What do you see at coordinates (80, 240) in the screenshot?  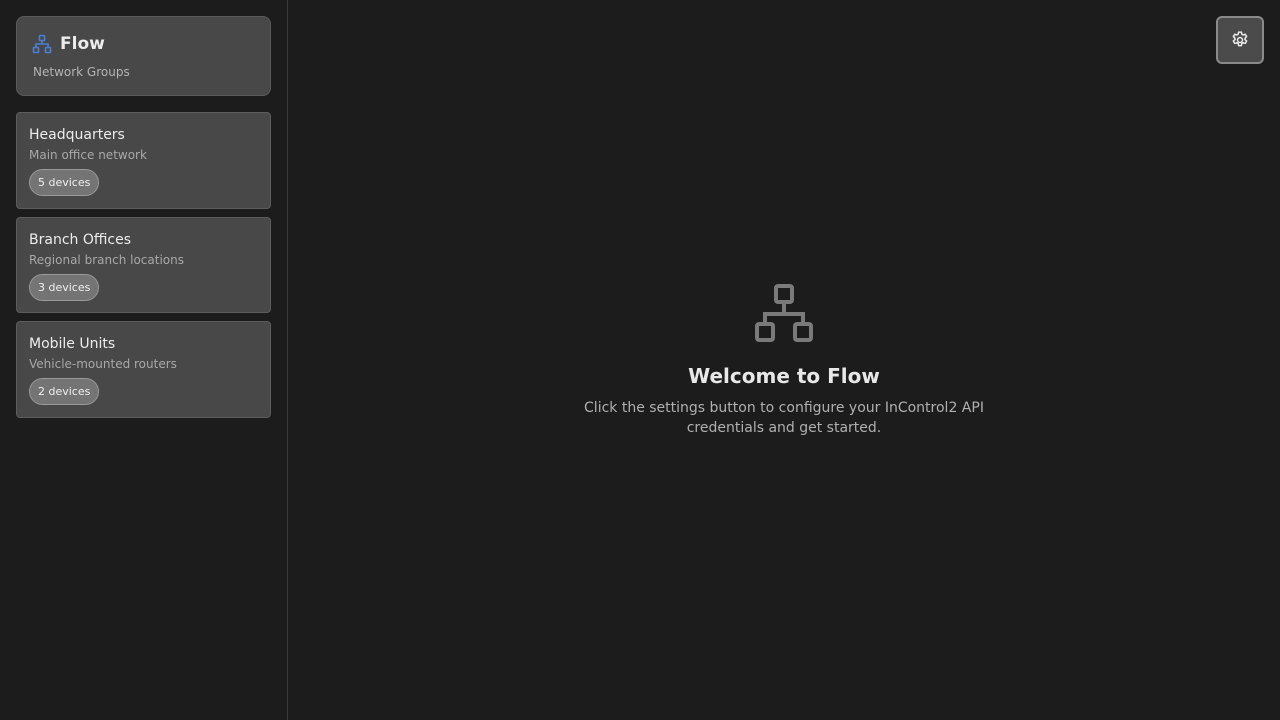 I see `group-name: Branch Offices` at bounding box center [80, 240].